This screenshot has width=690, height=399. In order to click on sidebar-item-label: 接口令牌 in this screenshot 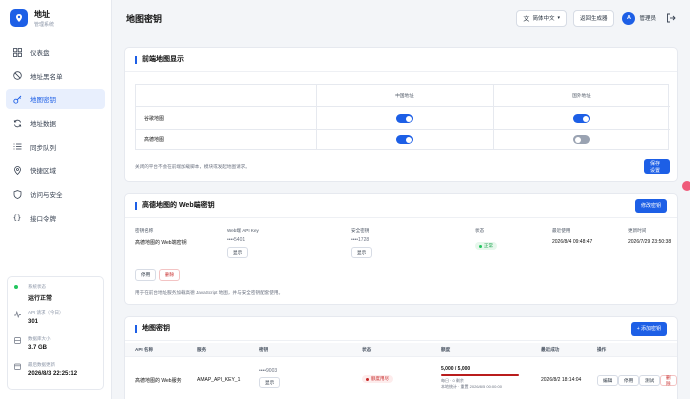, I will do `click(43, 219)`.